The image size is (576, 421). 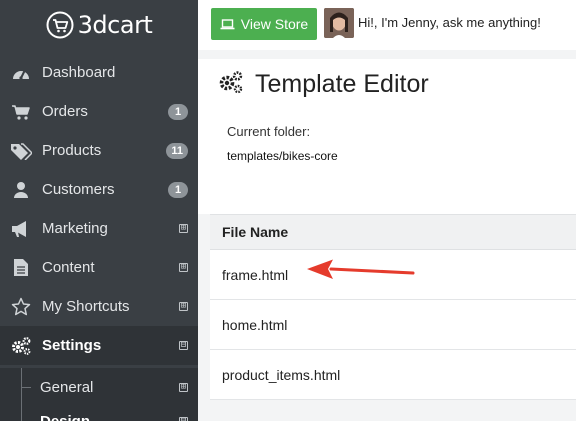 What do you see at coordinates (65, 417) in the screenshot?
I see `sidebar-subitem-label: Design` at bounding box center [65, 417].